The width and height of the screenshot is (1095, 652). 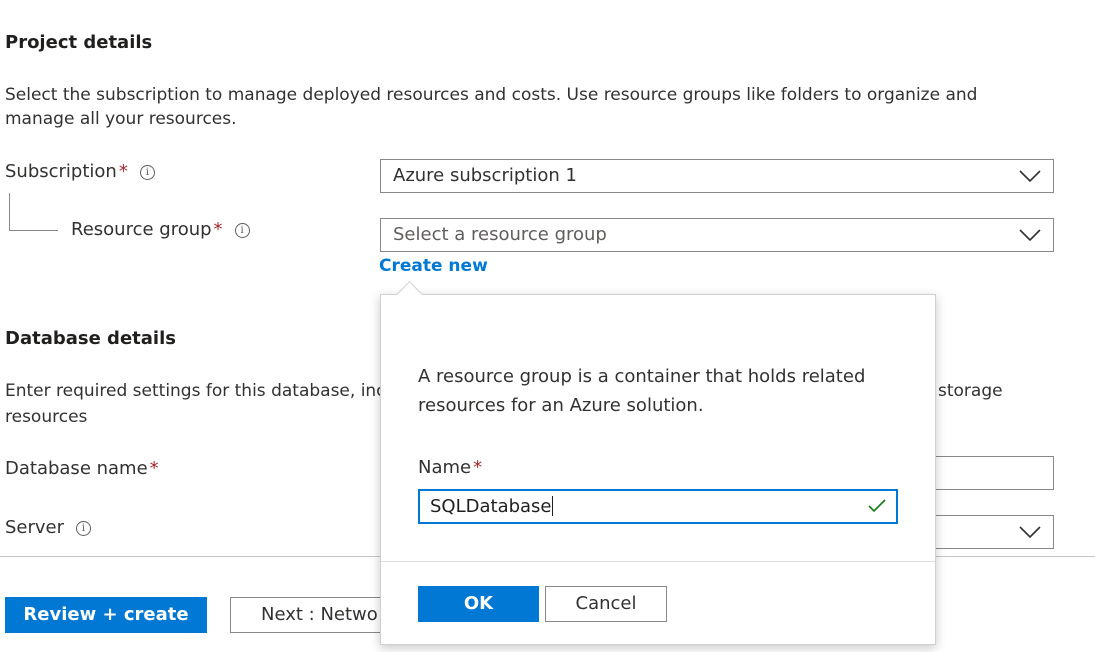 I want to click on callout-name-label-row: Name *, so click(x=450, y=467).